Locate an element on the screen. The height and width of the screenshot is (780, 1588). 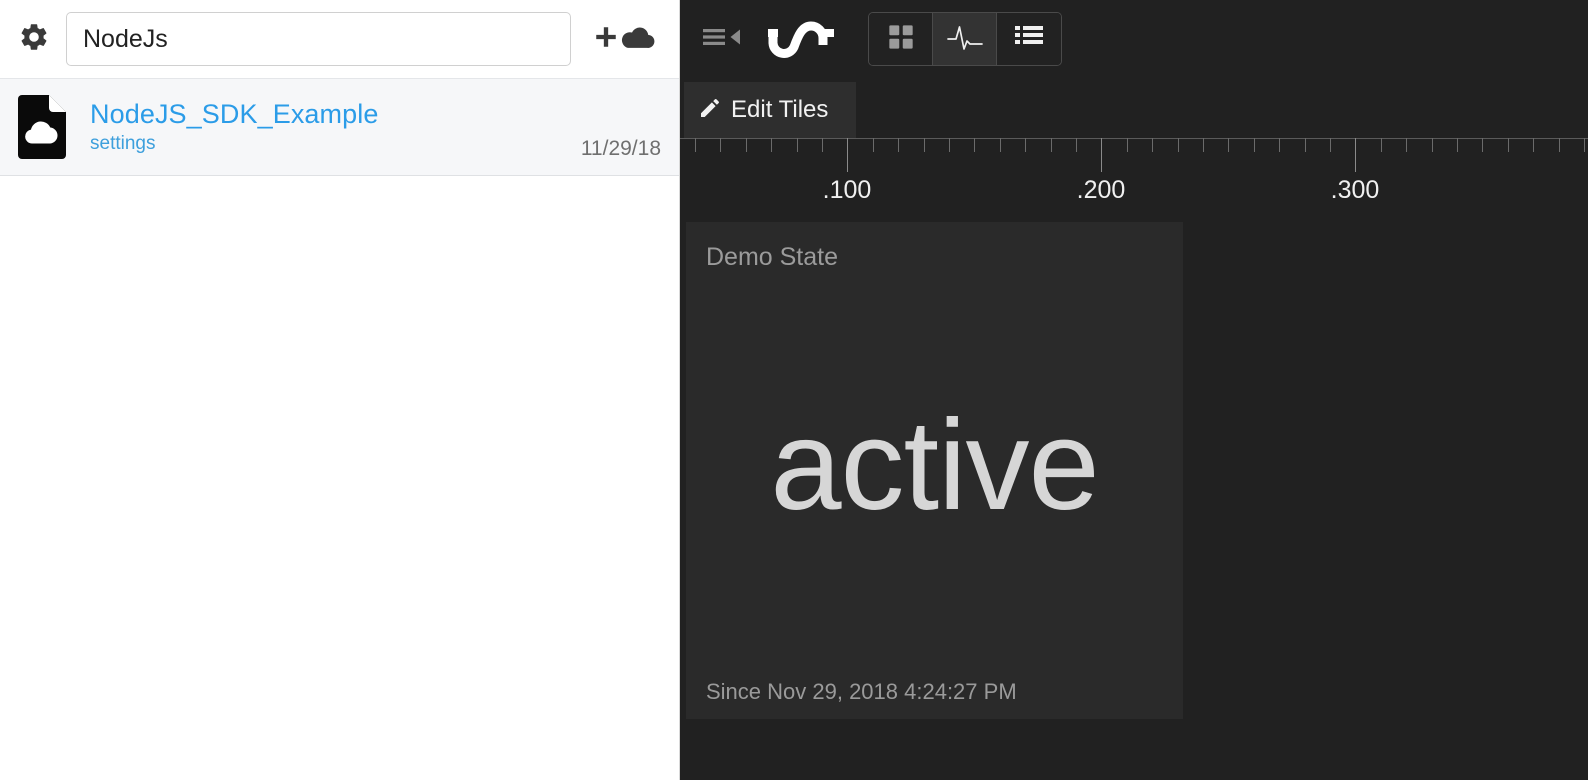
view-mode-group is located at coordinates (965, 39).